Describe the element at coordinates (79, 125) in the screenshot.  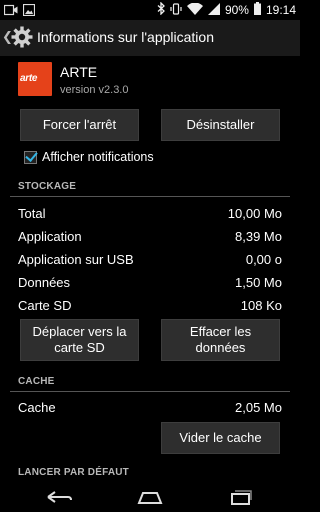
I see `force-stop-button: Forcer l'arrêt` at that location.